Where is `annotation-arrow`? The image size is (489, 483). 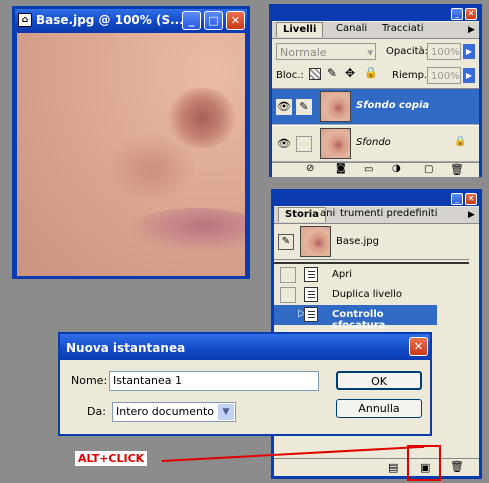 annotation-arrow is located at coordinates (301, 463).